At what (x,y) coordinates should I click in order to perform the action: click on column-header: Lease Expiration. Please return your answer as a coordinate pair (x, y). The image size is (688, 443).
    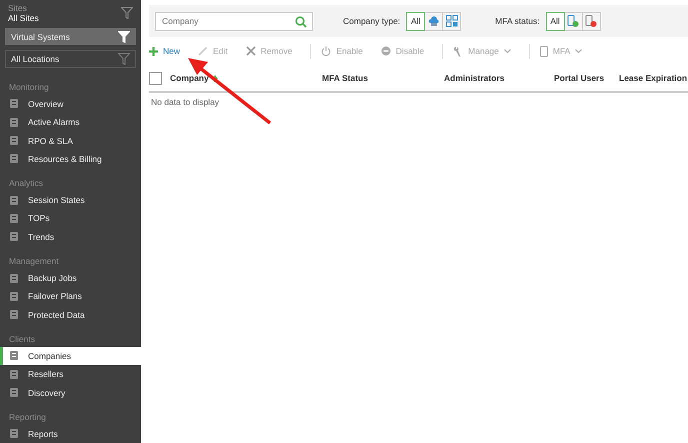
    Looking at the image, I should click on (653, 78).